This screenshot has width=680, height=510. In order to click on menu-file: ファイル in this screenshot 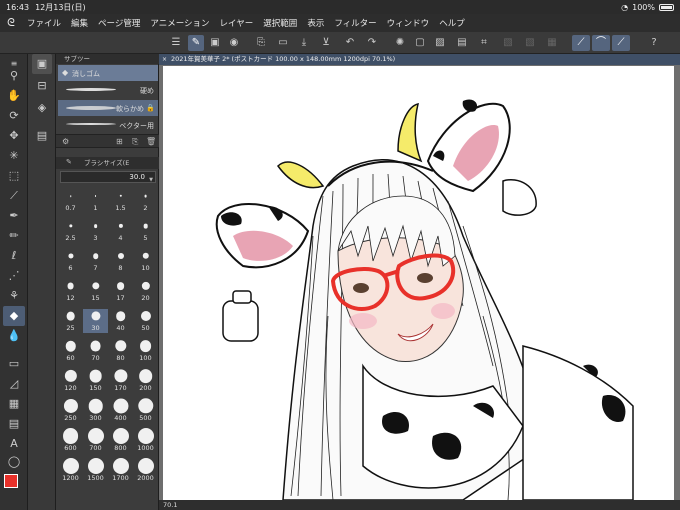, I will do `click(44, 23)`.